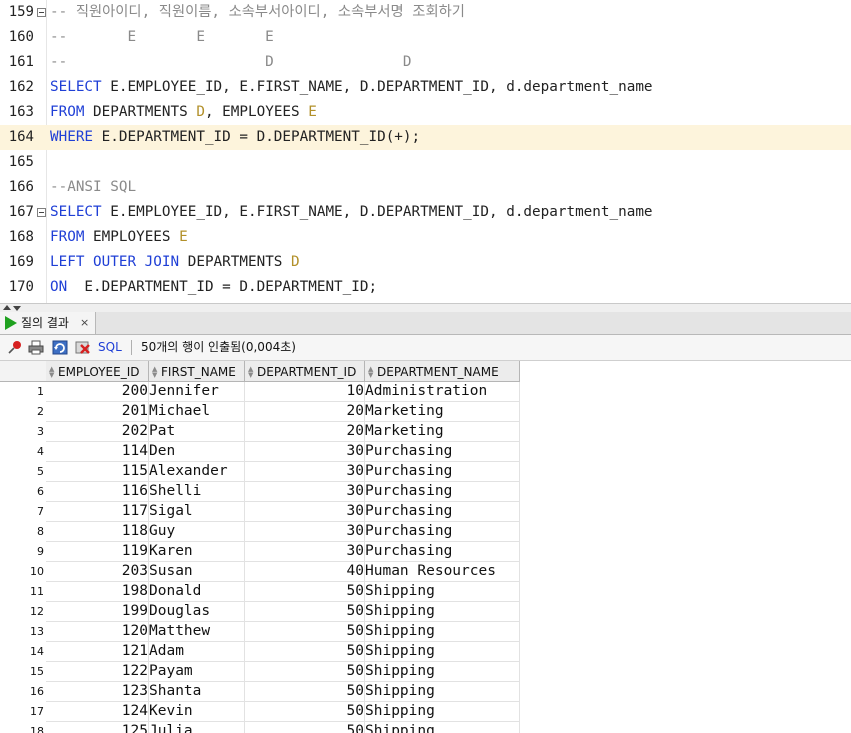 This screenshot has height=733, width=851. Describe the element at coordinates (197, 512) in the screenshot. I see `cell-first-name: Sigal` at that location.